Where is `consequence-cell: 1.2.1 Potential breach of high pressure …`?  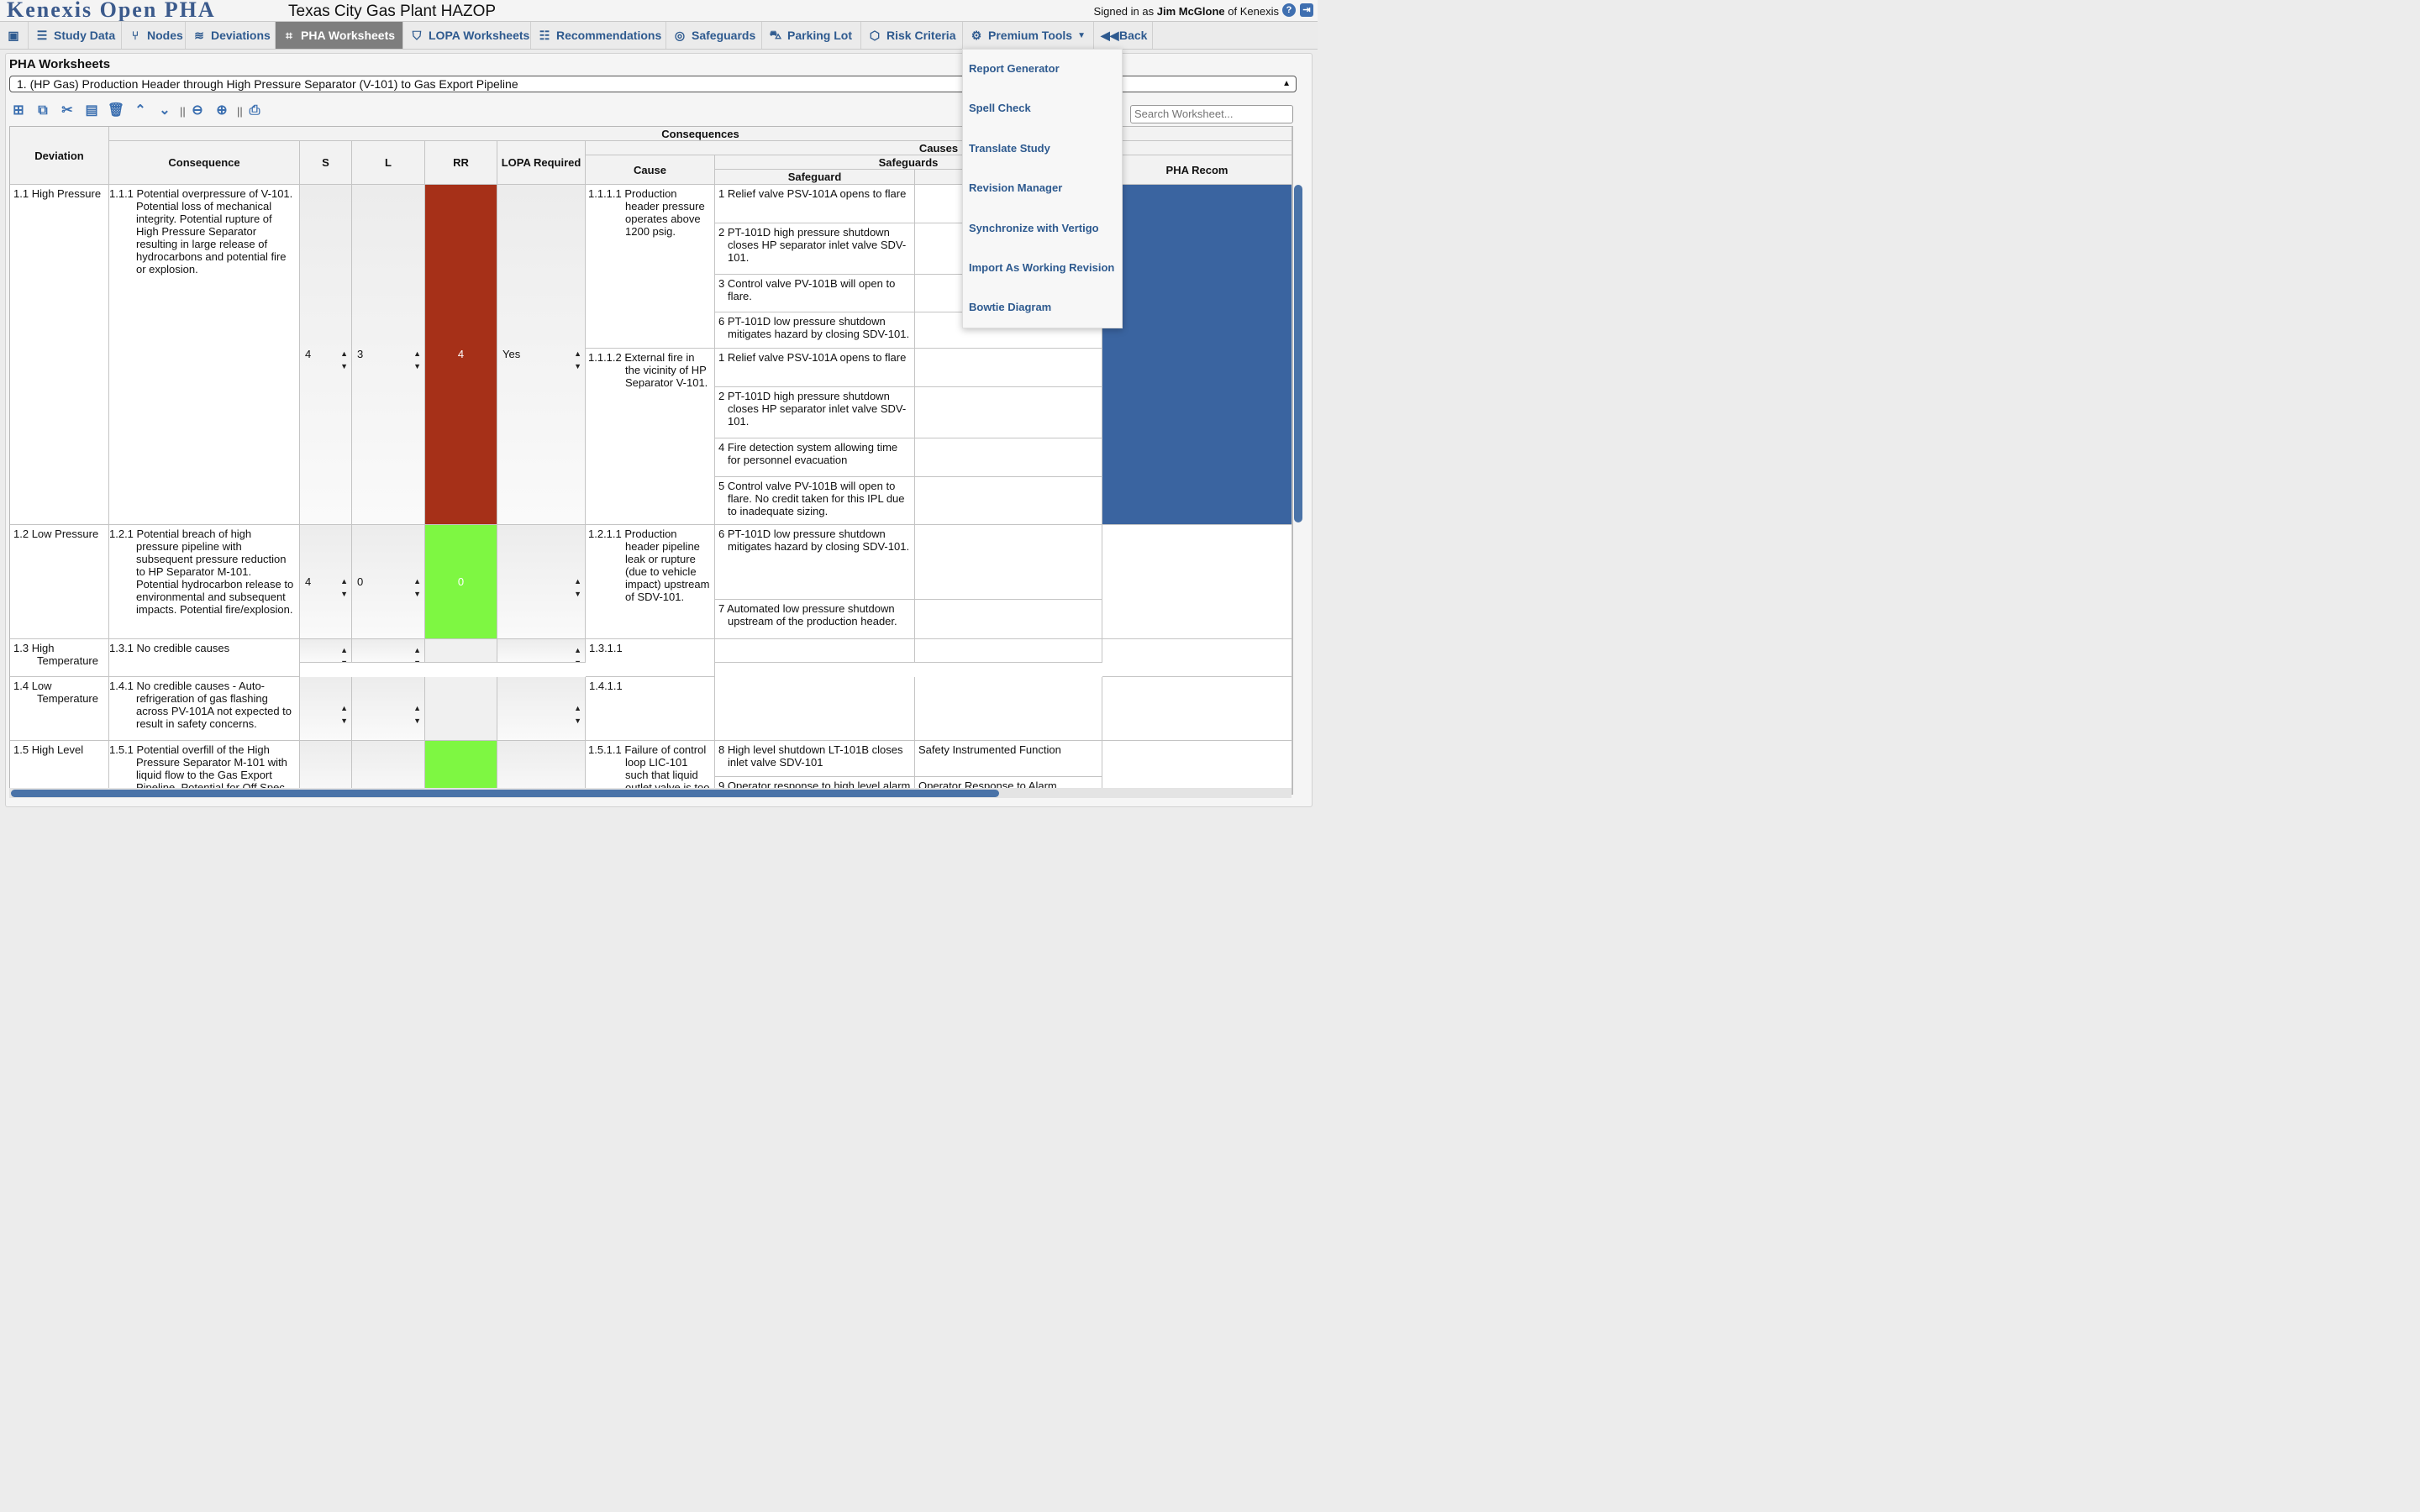
consequence-cell: 1.2.1 Potential breach of high pressure … is located at coordinates (204, 582).